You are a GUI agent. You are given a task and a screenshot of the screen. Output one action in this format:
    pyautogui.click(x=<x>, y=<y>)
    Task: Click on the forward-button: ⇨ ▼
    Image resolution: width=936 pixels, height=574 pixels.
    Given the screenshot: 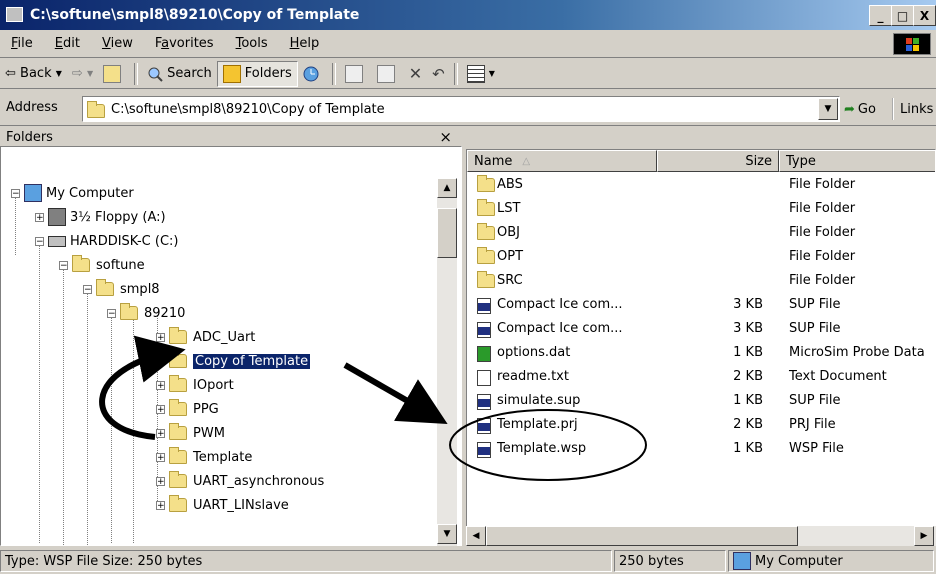 What is the action you would take?
    pyautogui.click(x=82, y=74)
    